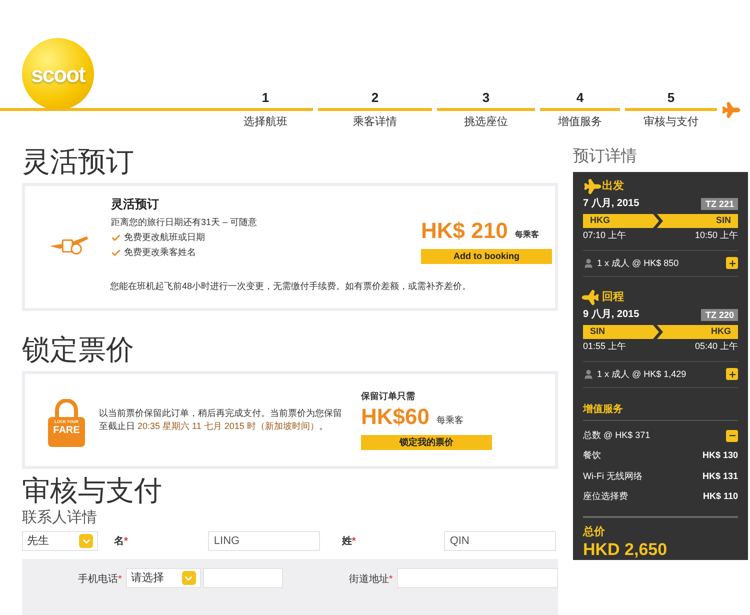 Image resolution: width=750 pixels, height=615 pixels. I want to click on field-label: 名*, so click(121, 541).